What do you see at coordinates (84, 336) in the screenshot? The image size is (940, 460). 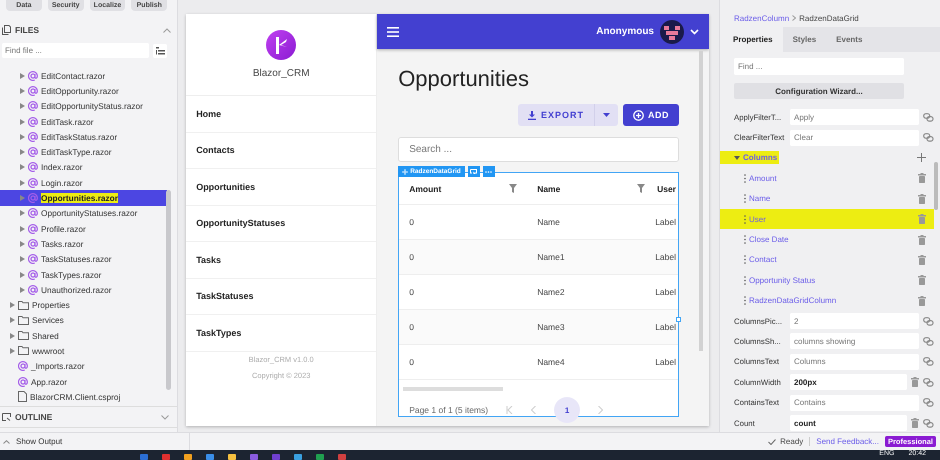 I see `file-tree-item: Shared` at bounding box center [84, 336].